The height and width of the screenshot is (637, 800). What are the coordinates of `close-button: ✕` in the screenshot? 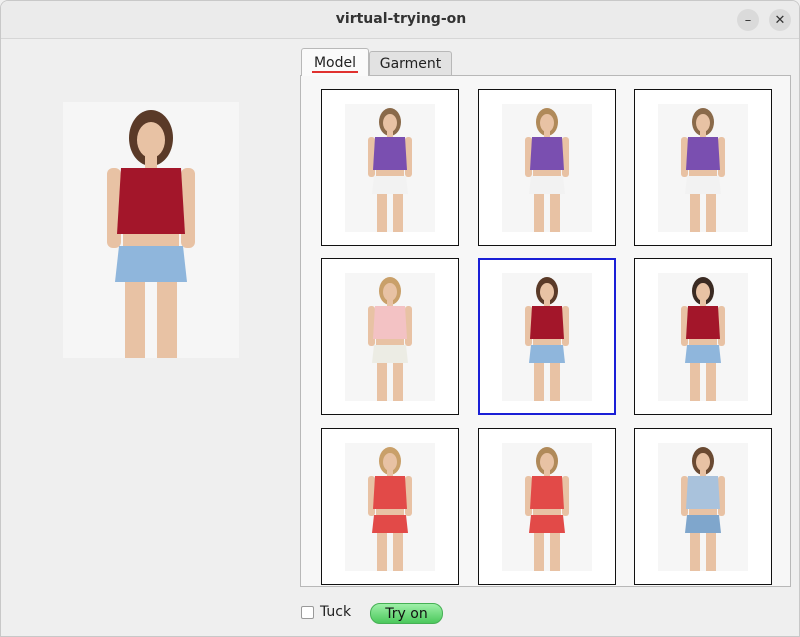 It's located at (780, 20).